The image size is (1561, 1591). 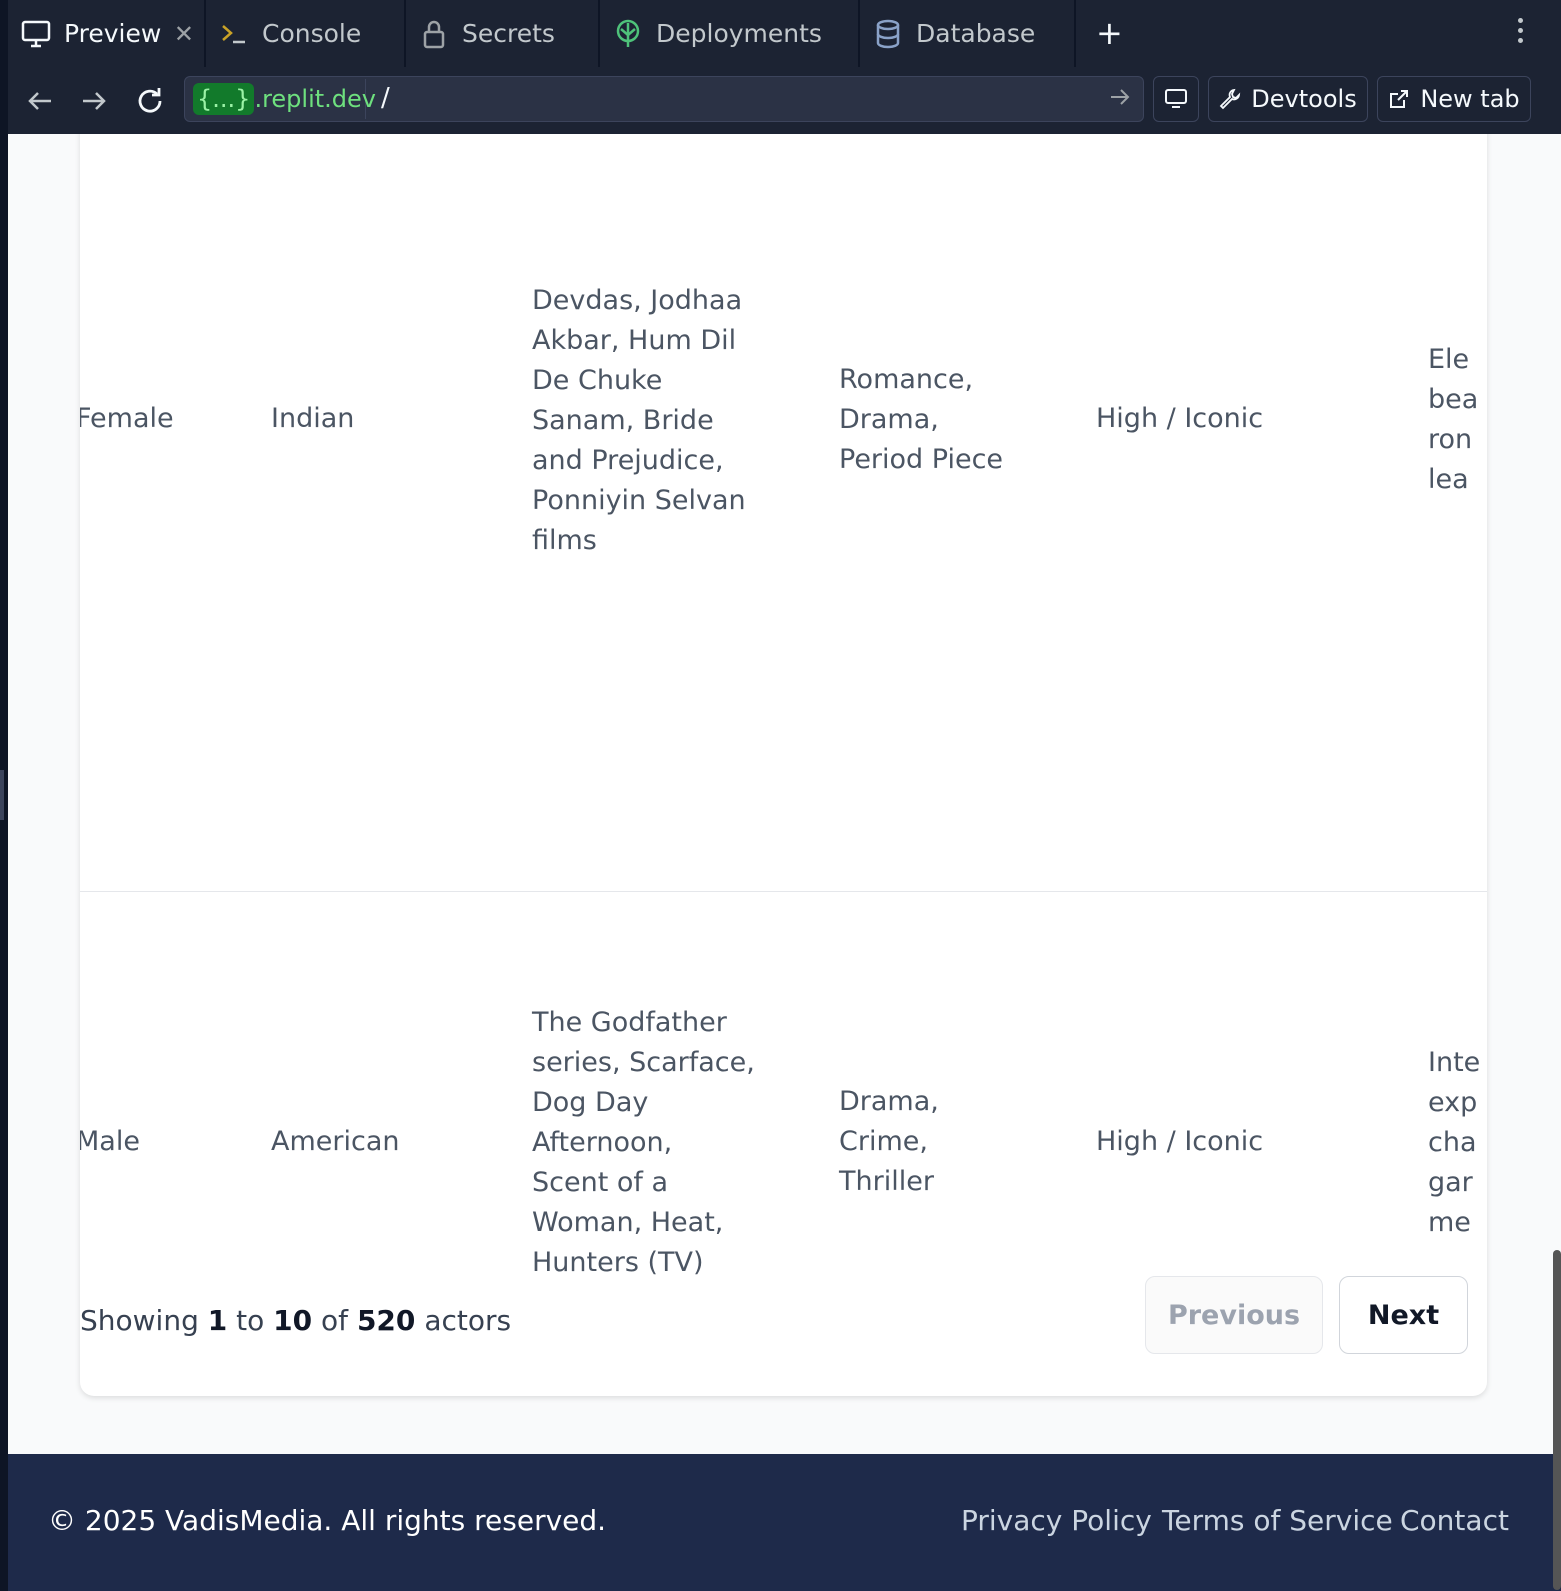 What do you see at coordinates (1470, 99) in the screenshot?
I see `new-tab-label: New tab` at bounding box center [1470, 99].